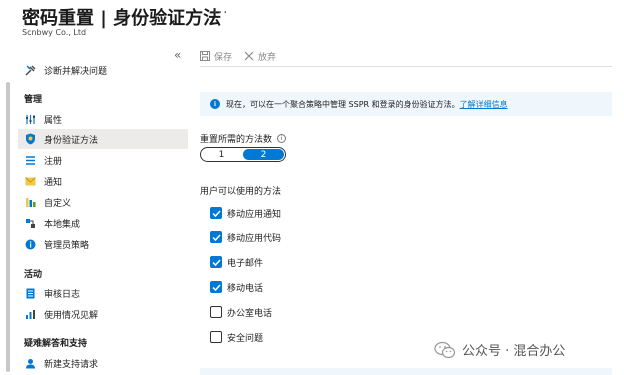 Image resolution: width=624 pixels, height=375 pixels. I want to click on sidebar-item-label: 审核日志, so click(62, 294).